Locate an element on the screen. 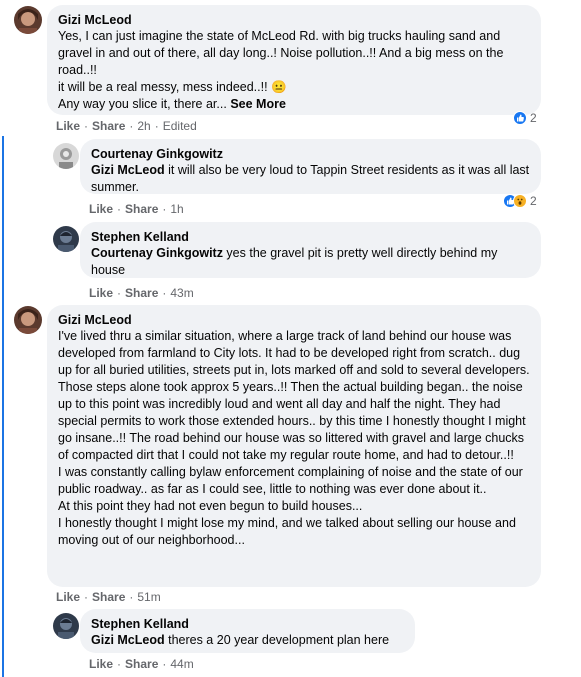 This screenshot has height=677, width=581. comment-actions: Like · Share · 51m is located at coordinates (108, 597).